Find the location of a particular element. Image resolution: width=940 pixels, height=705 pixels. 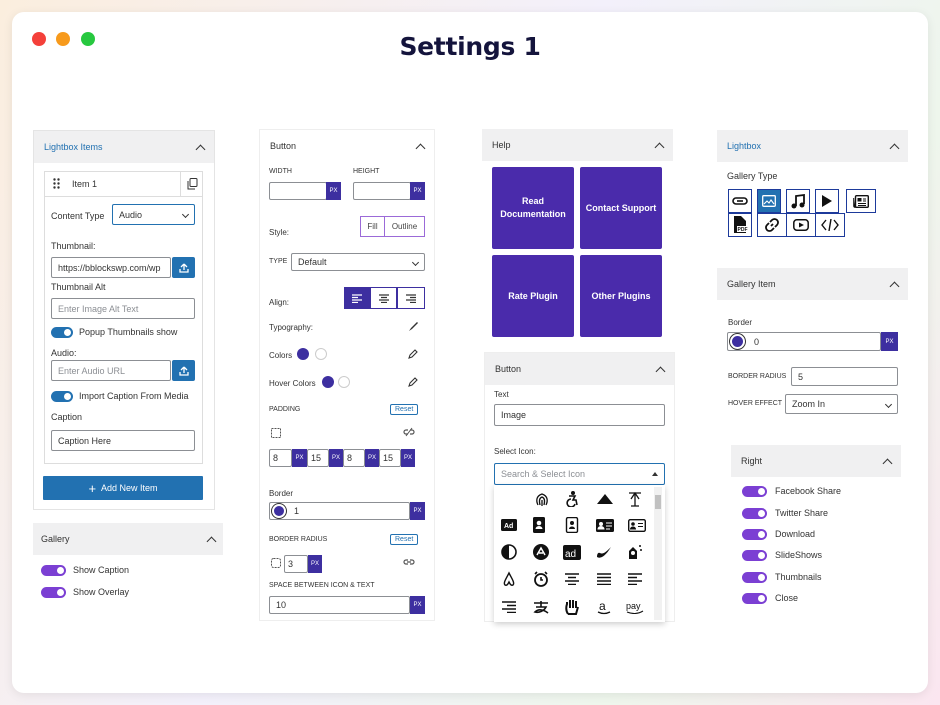

padding-top-unit: PX is located at coordinates (299, 458).